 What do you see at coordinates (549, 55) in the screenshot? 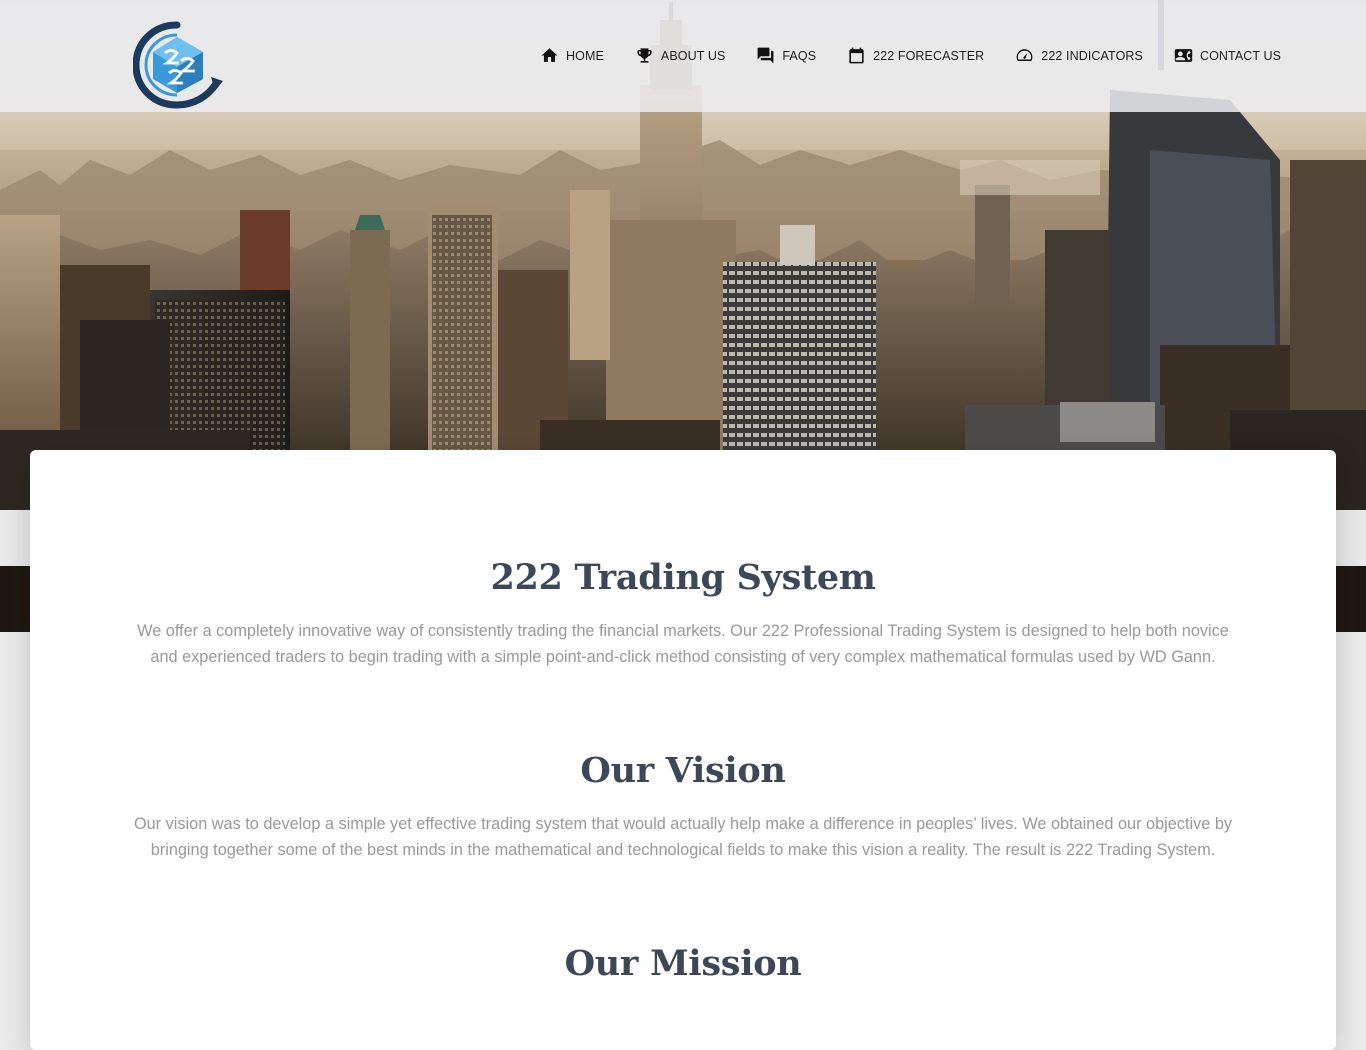
I see `home-icon` at bounding box center [549, 55].